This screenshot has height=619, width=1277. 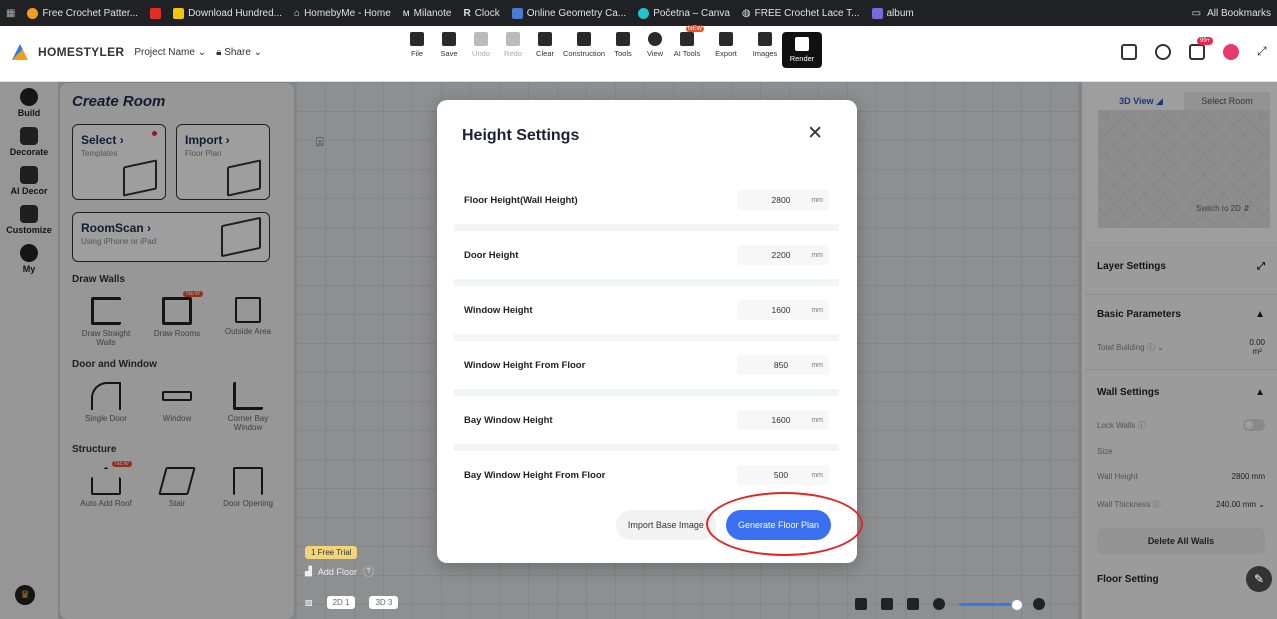 I want to click on add-floor-icon: ▟, so click(x=308, y=571).